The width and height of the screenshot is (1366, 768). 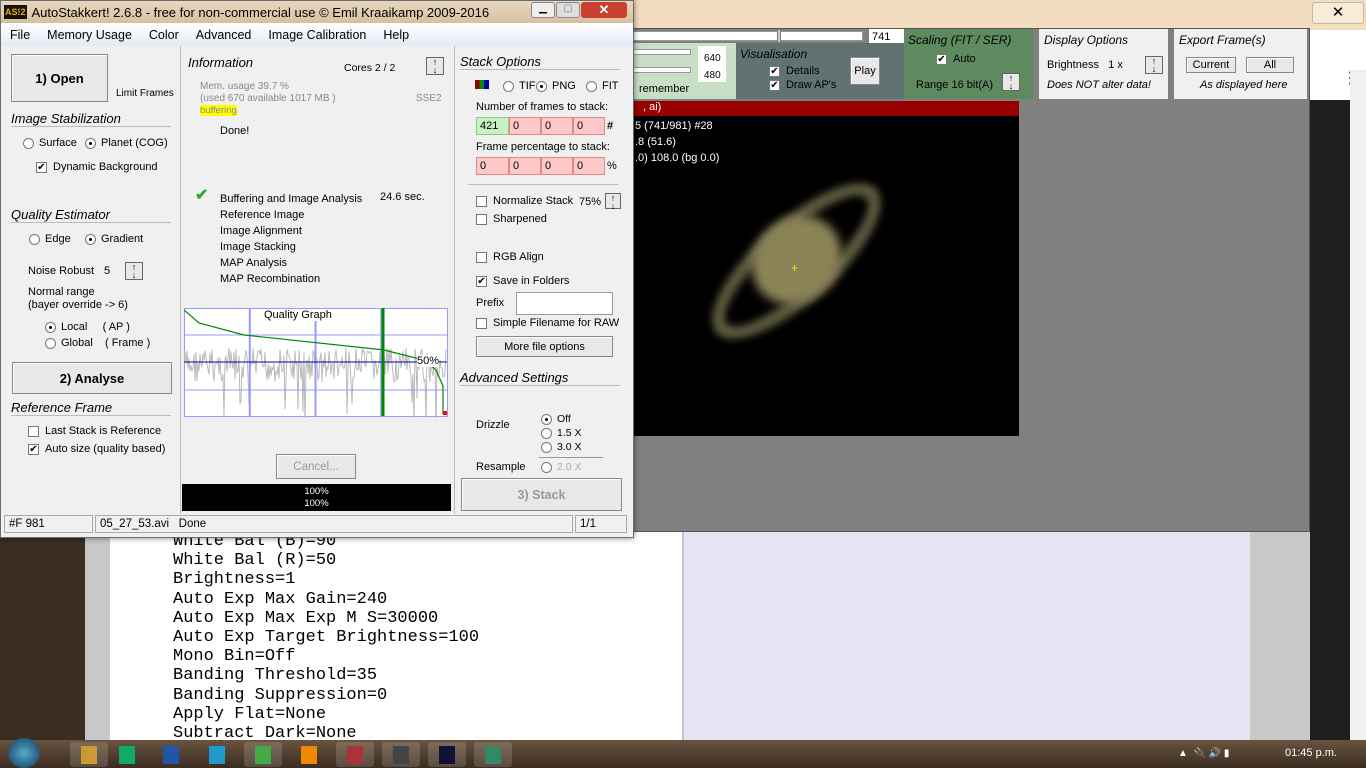 What do you see at coordinates (89, 754) in the screenshot?
I see `taskbar-explorer-icon` at bounding box center [89, 754].